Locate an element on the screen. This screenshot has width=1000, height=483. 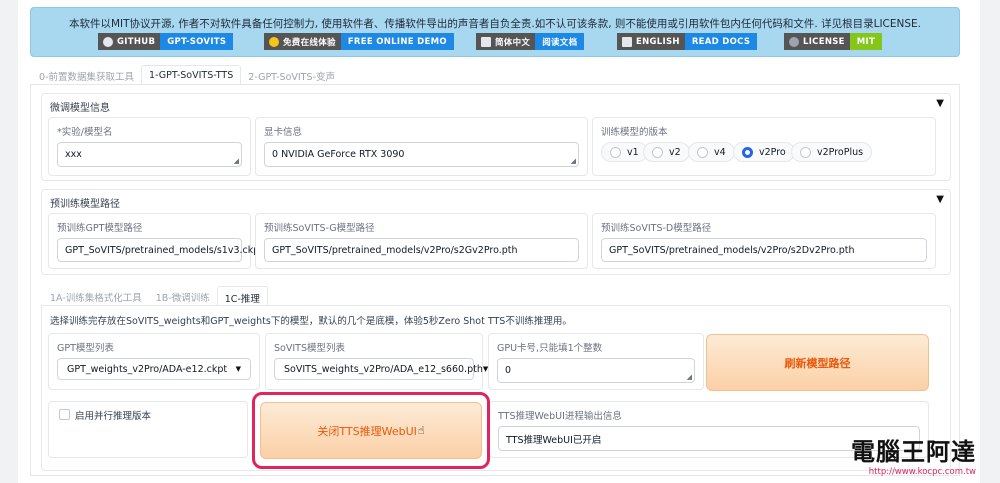
license-badge: LICENSE MIT is located at coordinates (833, 41).